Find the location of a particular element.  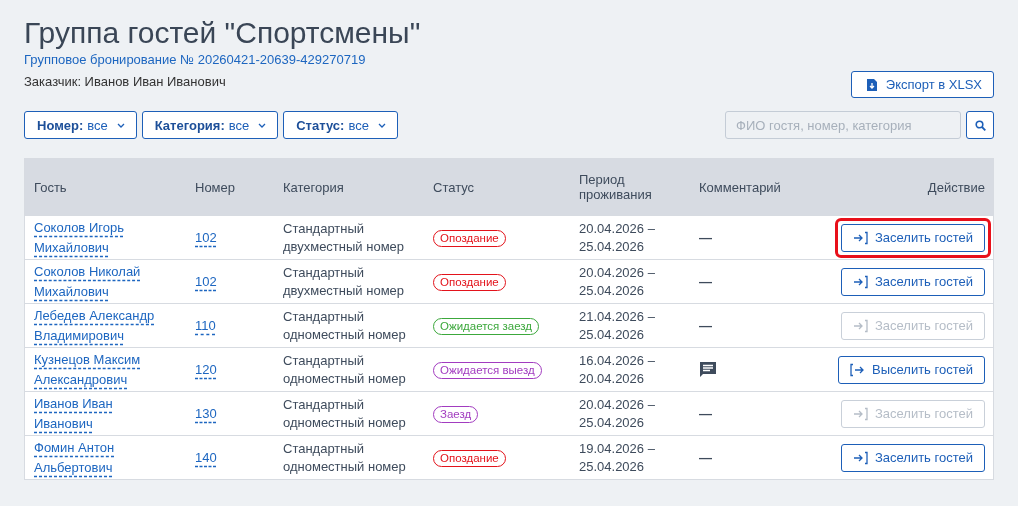

filter-dropdown: Номер: все is located at coordinates (80, 125).